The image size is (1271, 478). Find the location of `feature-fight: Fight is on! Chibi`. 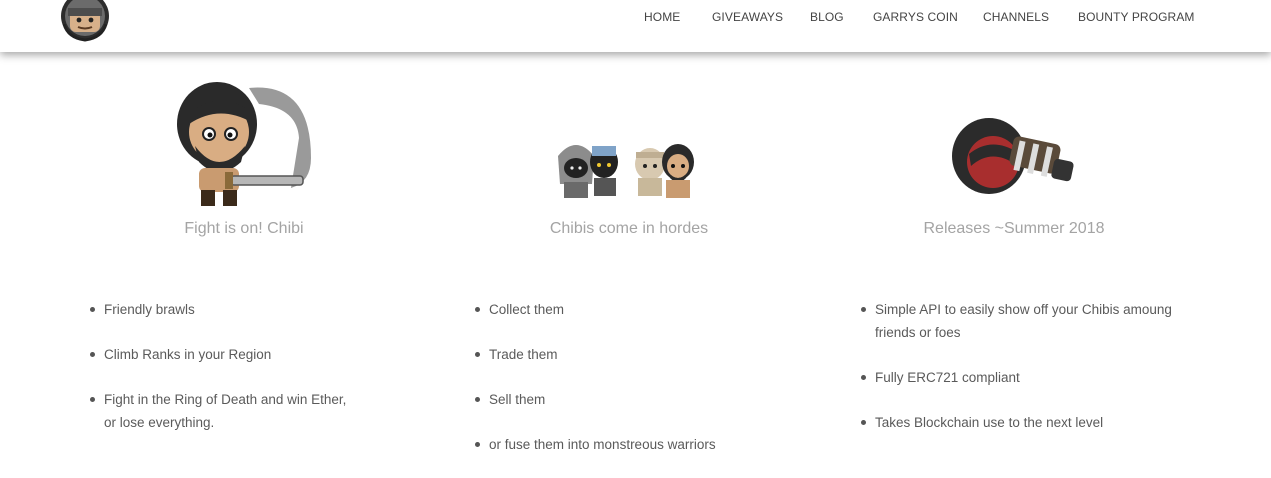

feature-fight: Fight is on! Chibi is located at coordinates (244, 159).